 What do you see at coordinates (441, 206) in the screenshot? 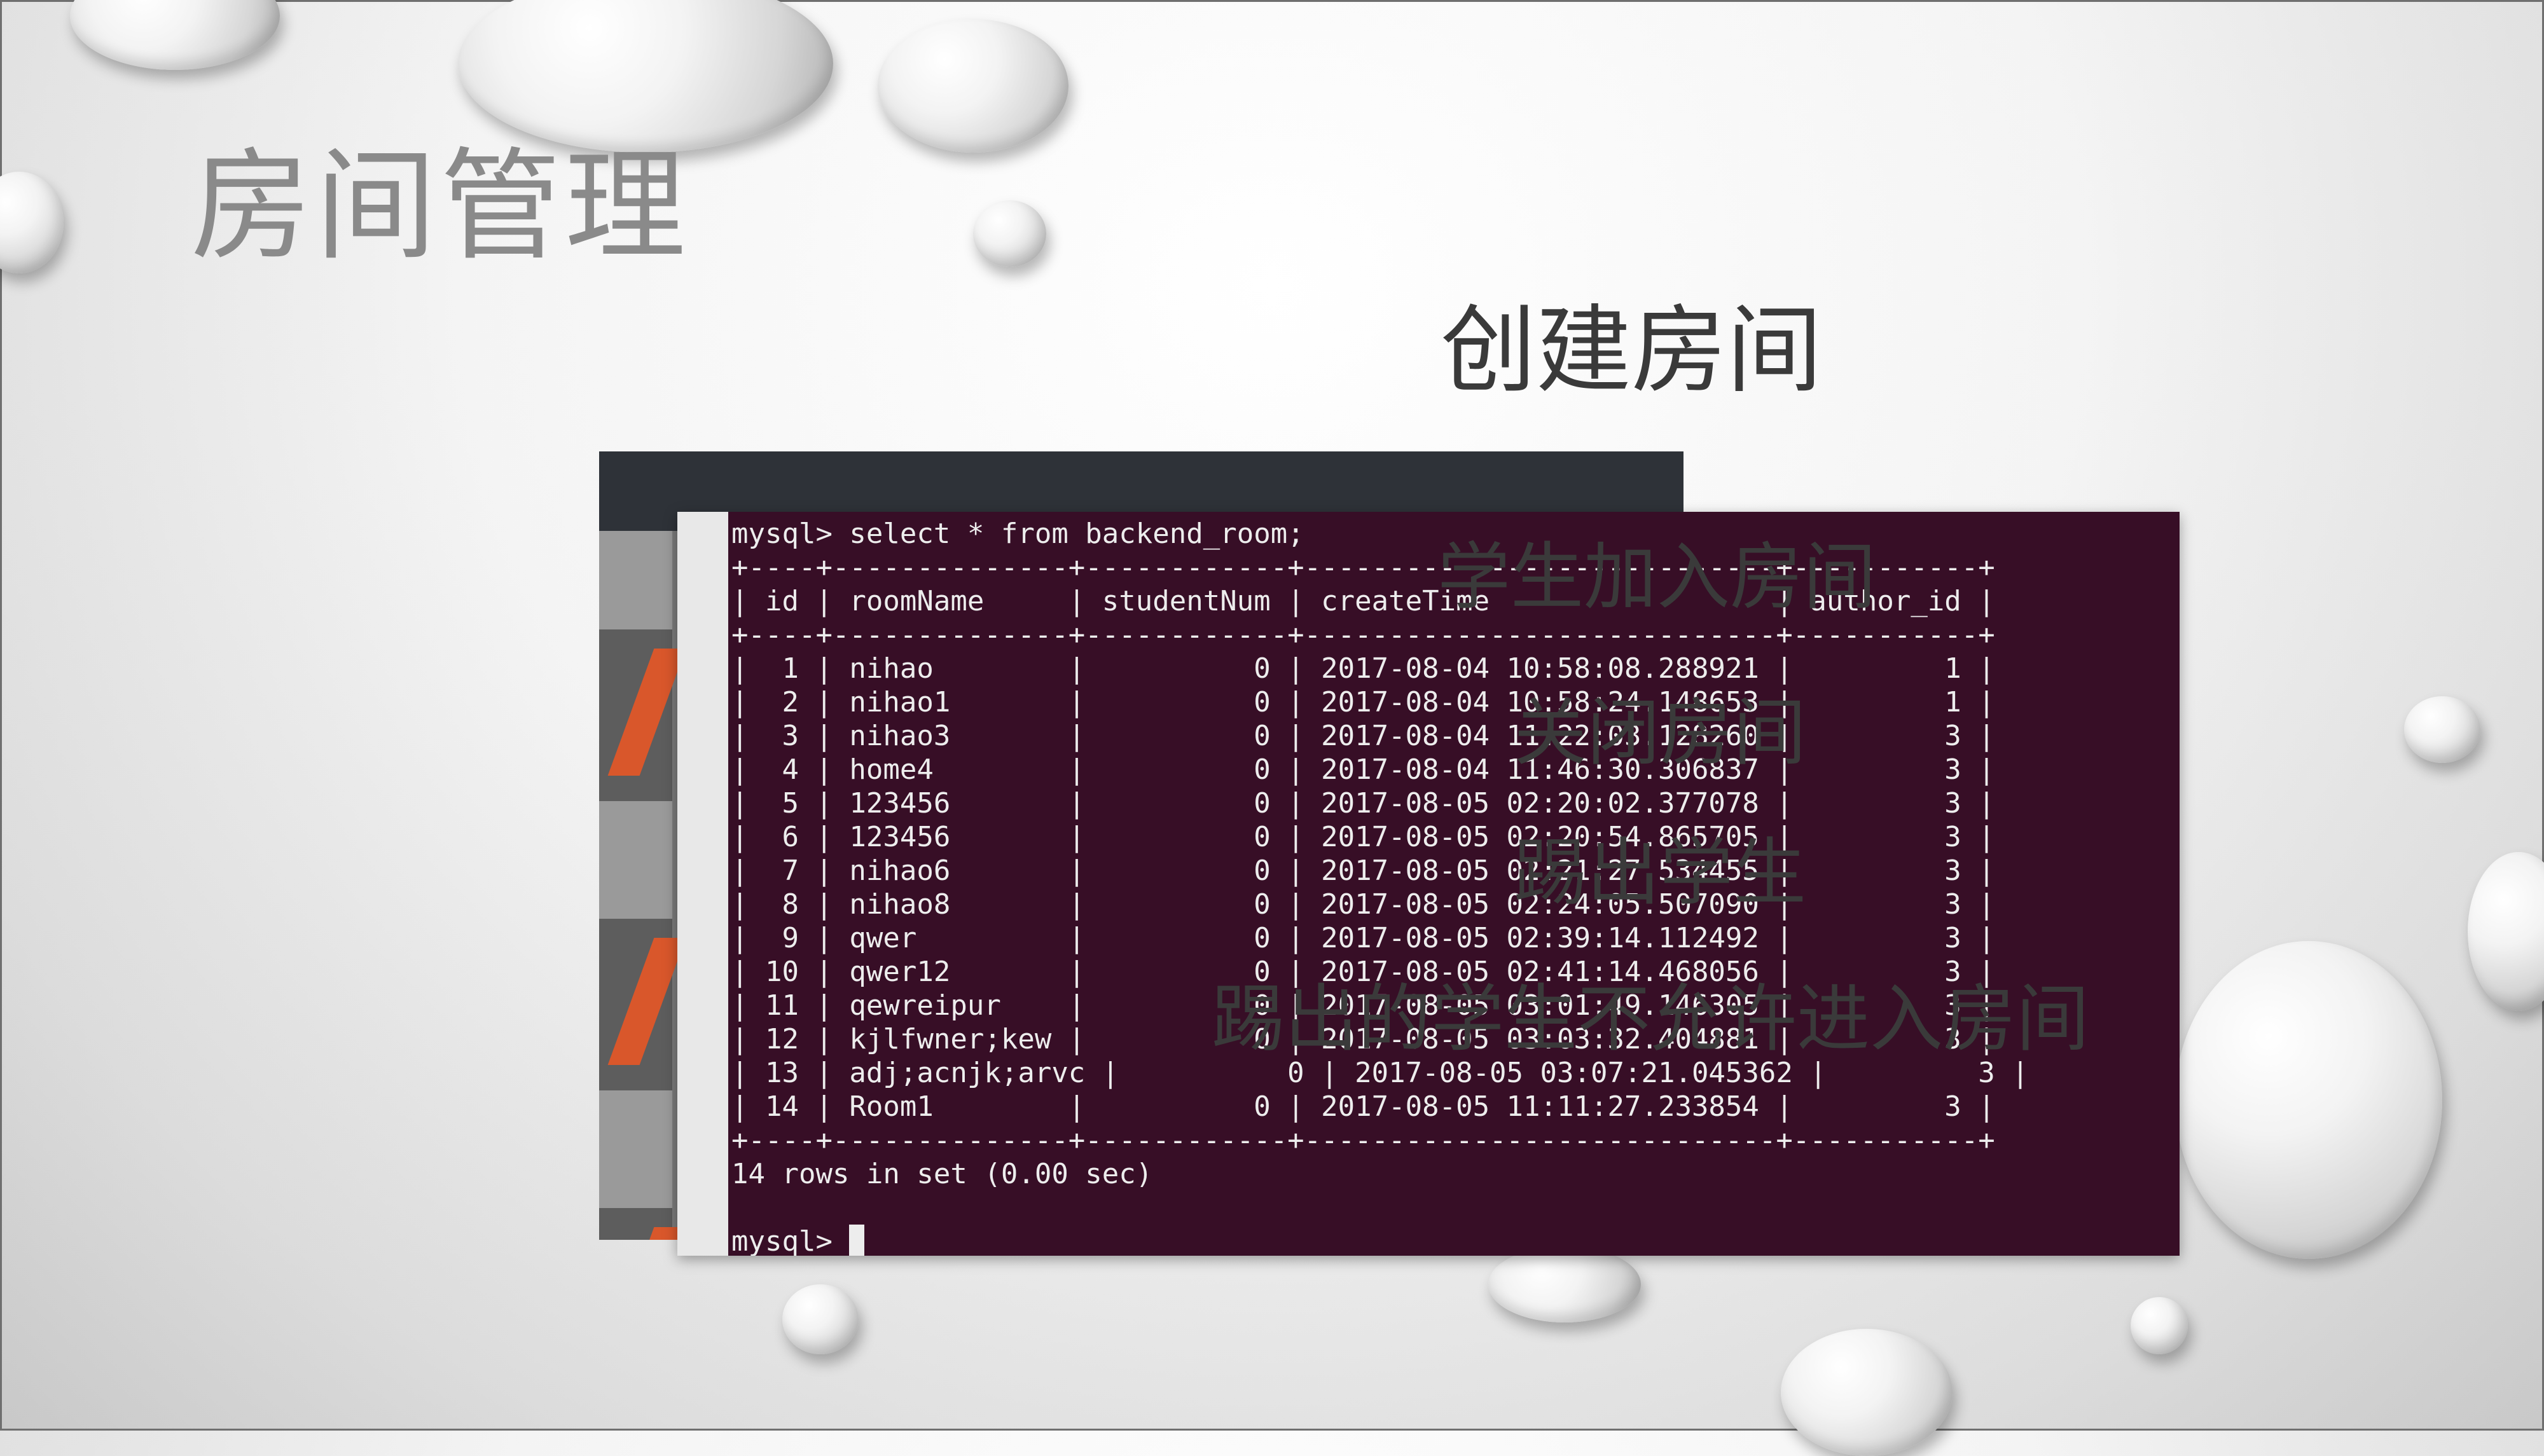
I see `slide-title: 房间管理` at bounding box center [441, 206].